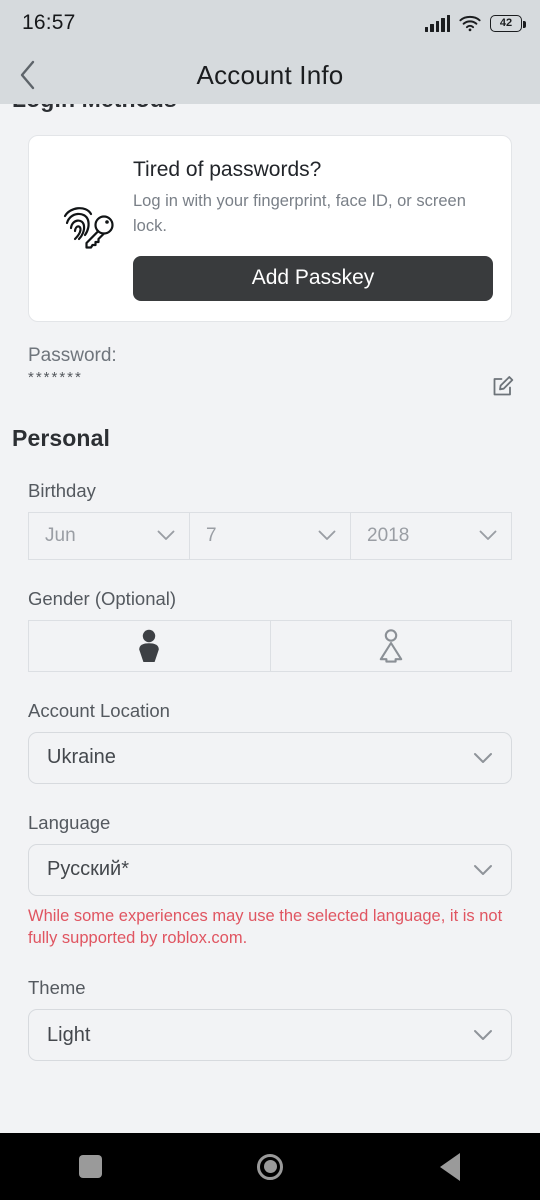 This screenshot has width=540, height=1200. What do you see at coordinates (90, 227) in the screenshot?
I see `fingerprint-key-icon` at bounding box center [90, 227].